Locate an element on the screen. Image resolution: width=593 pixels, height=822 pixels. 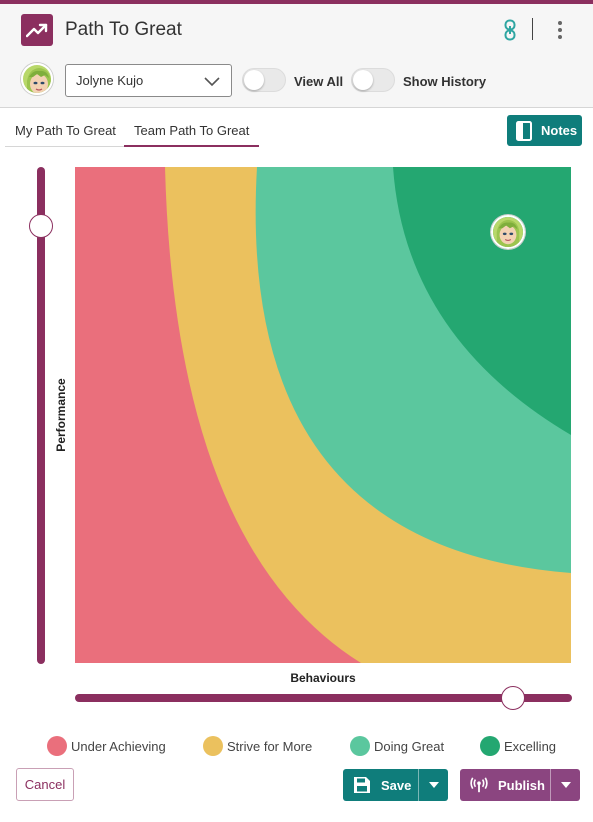
publish-options-dropdown is located at coordinates (565, 785).